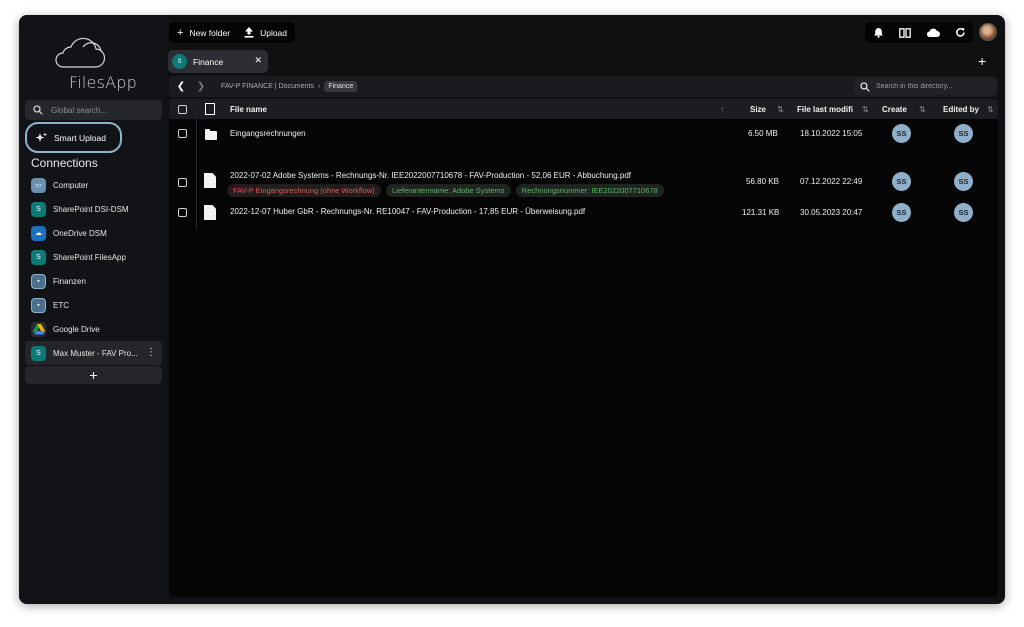  I want to click on tag-invoice-number: Rechnungsnummer: IEE2022007710678, so click(589, 190).